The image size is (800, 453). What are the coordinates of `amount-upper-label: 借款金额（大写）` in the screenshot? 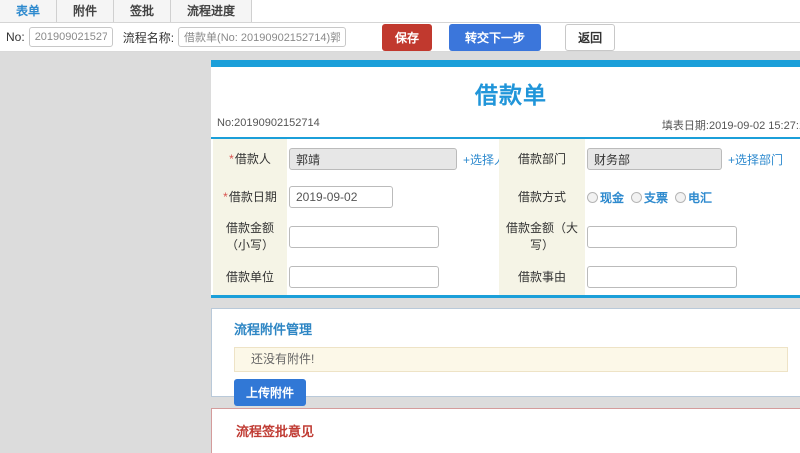 It's located at (542, 237).